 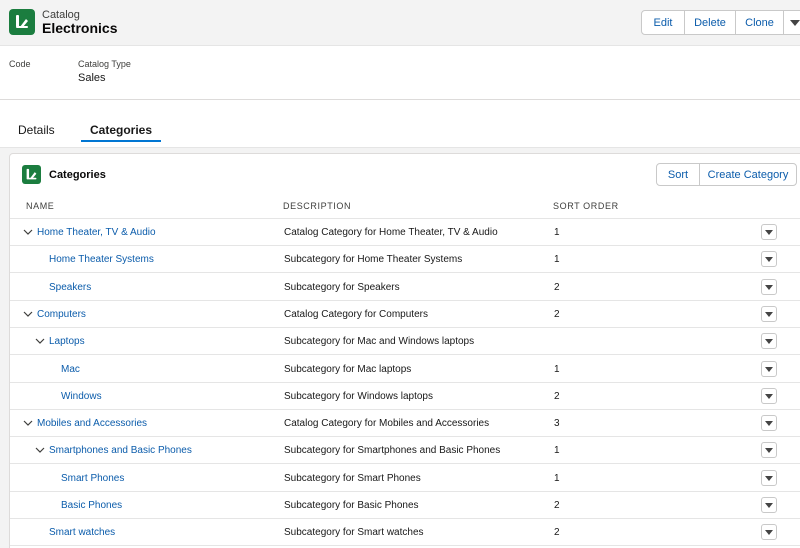 What do you see at coordinates (348, 369) in the screenshot?
I see `category-description: Subcategory for Mac laptops` at bounding box center [348, 369].